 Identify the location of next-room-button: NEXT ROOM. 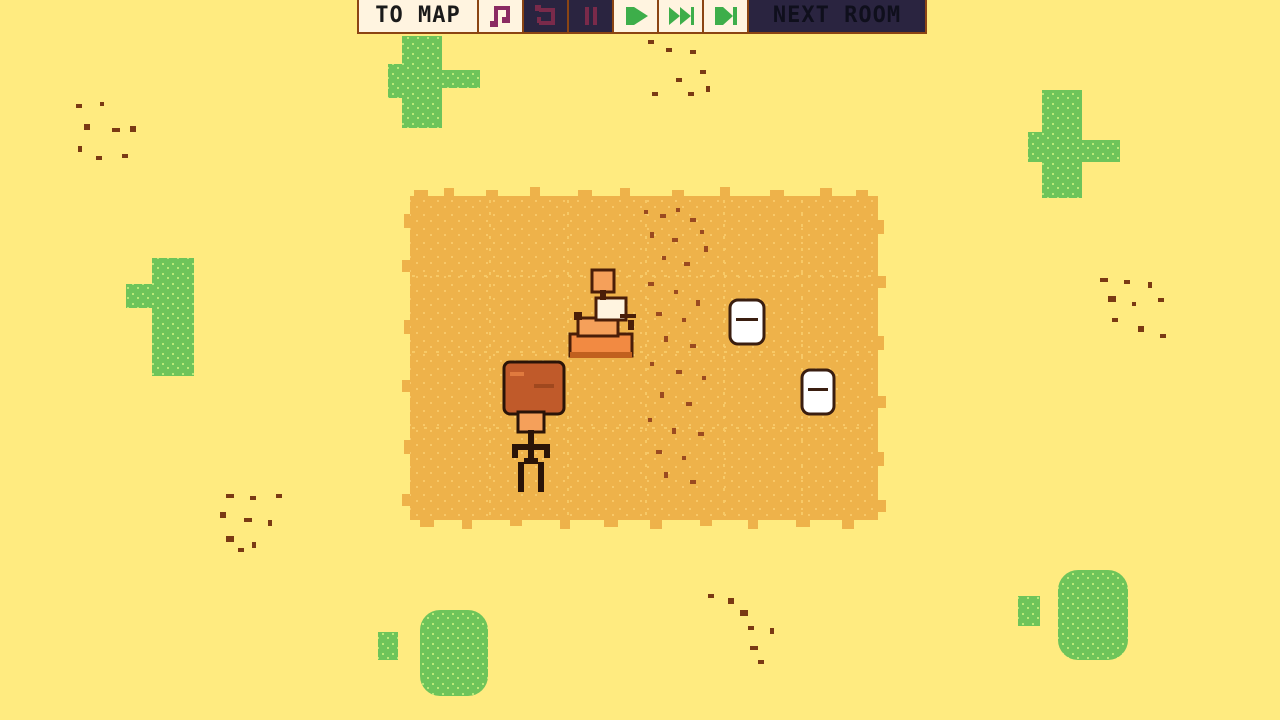
(837, 16).